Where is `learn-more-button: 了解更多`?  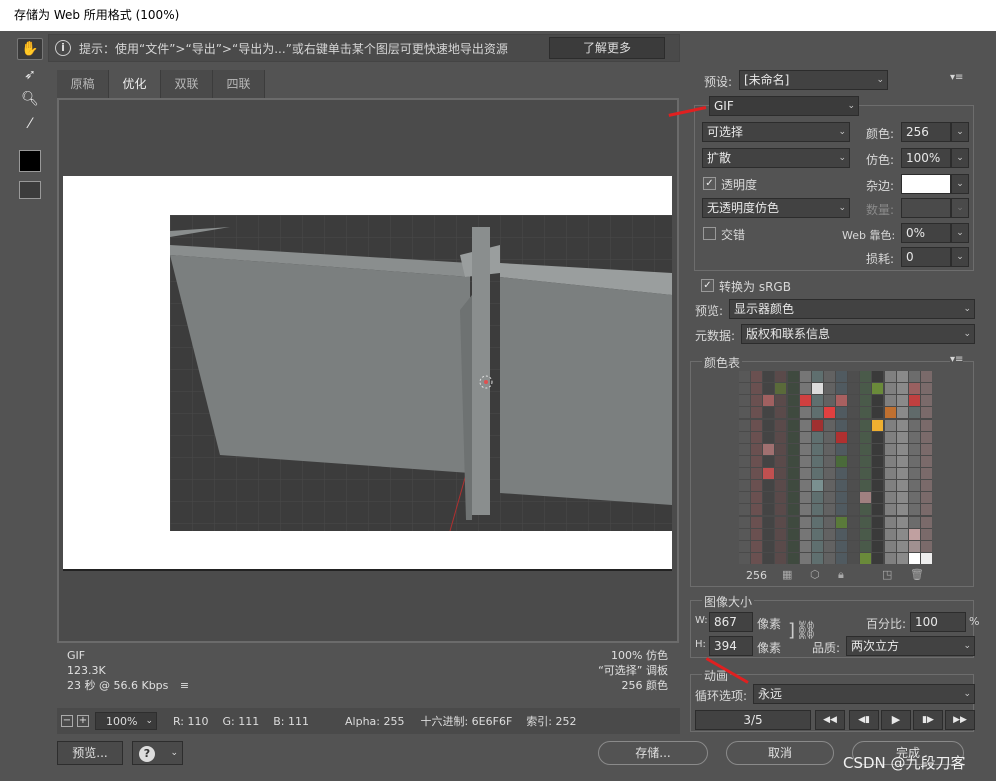 learn-more-button: 了解更多 is located at coordinates (607, 48).